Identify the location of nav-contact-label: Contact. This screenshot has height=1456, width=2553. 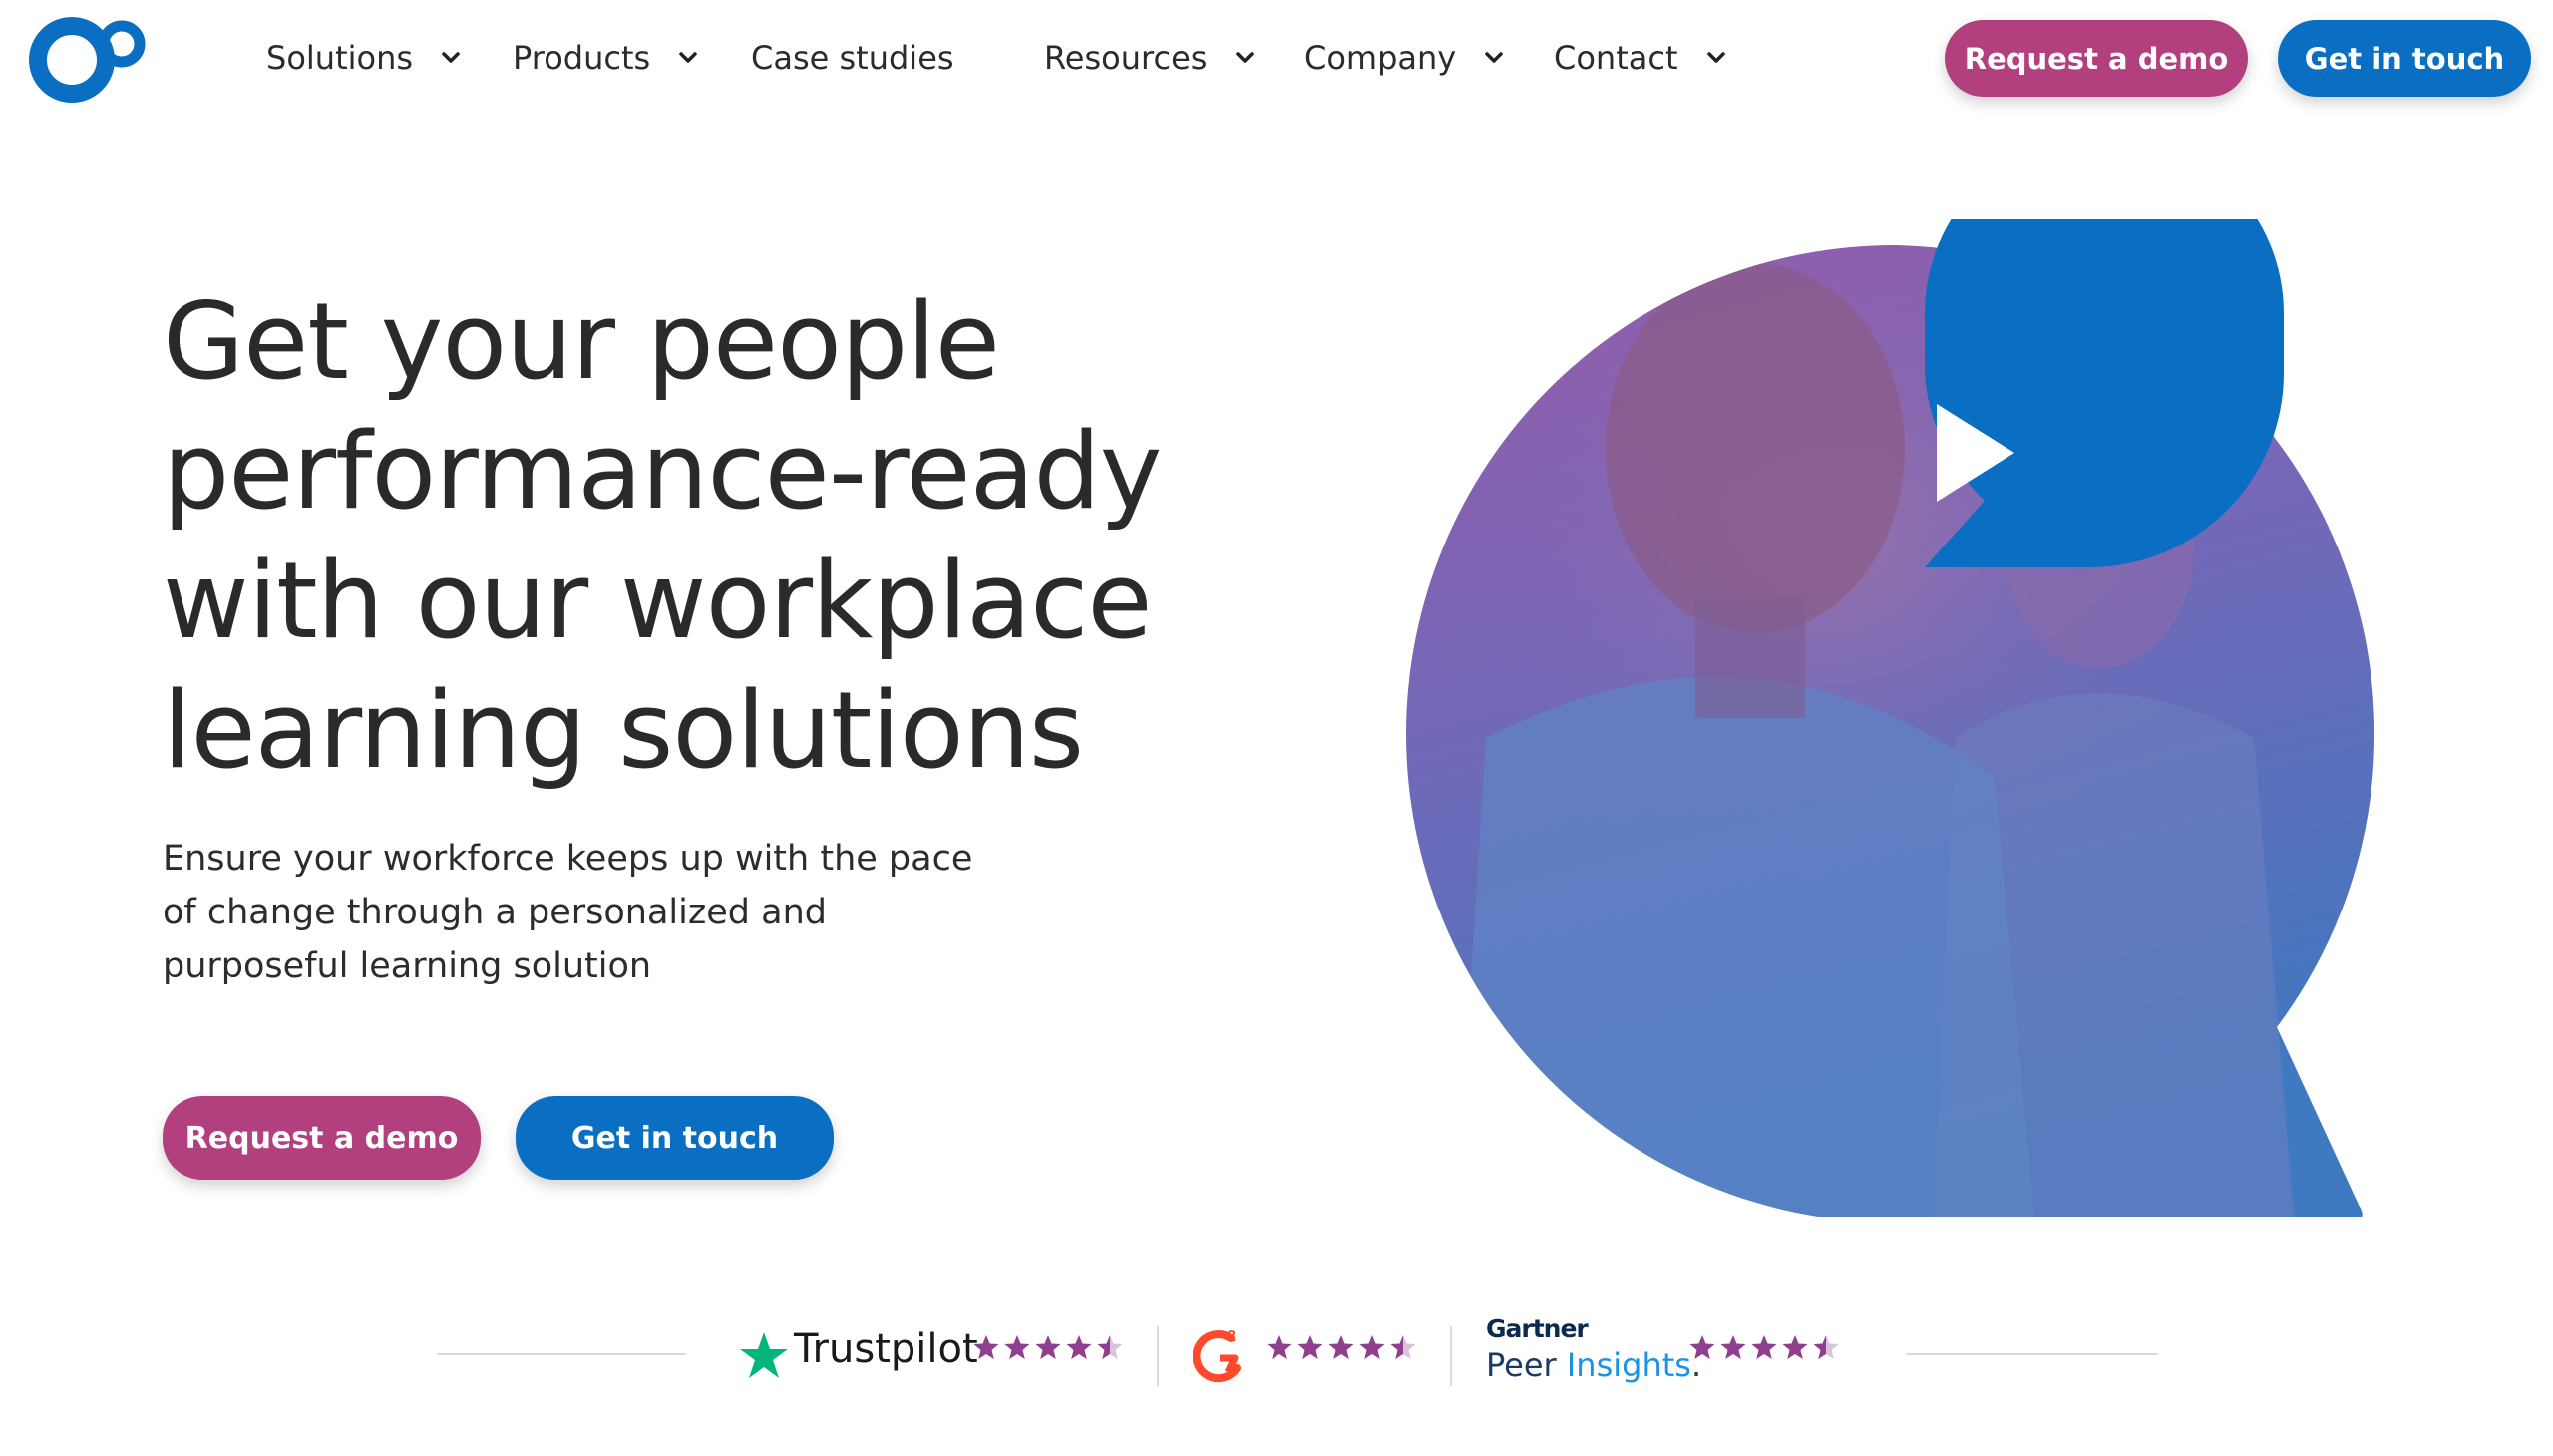
(1616, 58).